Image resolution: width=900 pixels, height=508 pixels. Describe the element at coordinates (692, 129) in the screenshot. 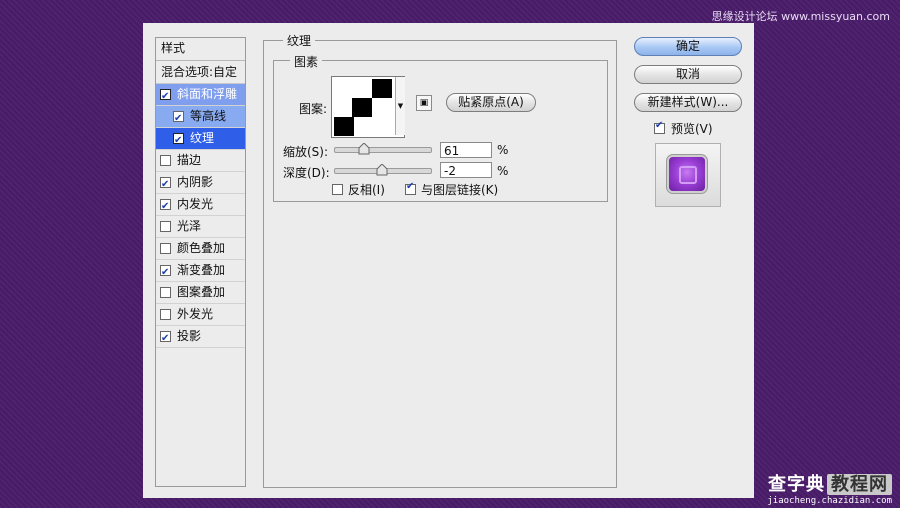

I see `preview-label: 预览(V)` at that location.